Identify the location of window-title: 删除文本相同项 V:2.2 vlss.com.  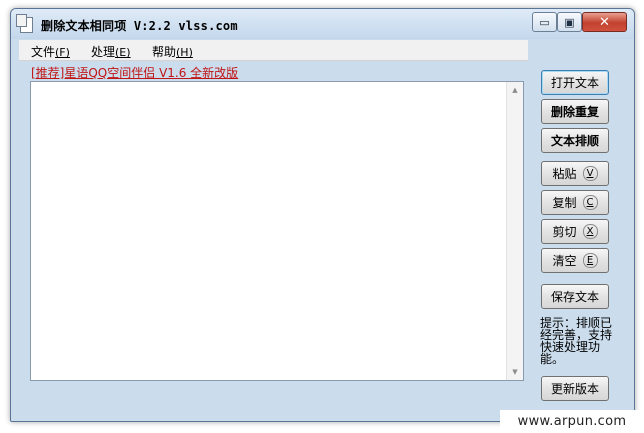
(139, 26).